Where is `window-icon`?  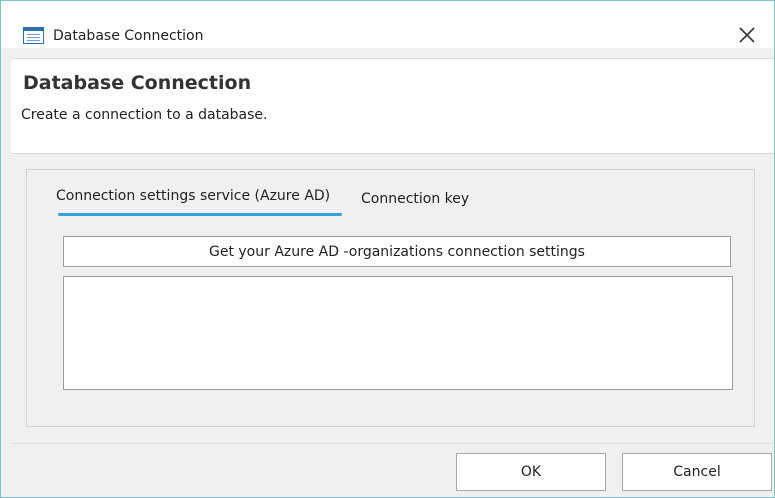
window-icon is located at coordinates (33, 35).